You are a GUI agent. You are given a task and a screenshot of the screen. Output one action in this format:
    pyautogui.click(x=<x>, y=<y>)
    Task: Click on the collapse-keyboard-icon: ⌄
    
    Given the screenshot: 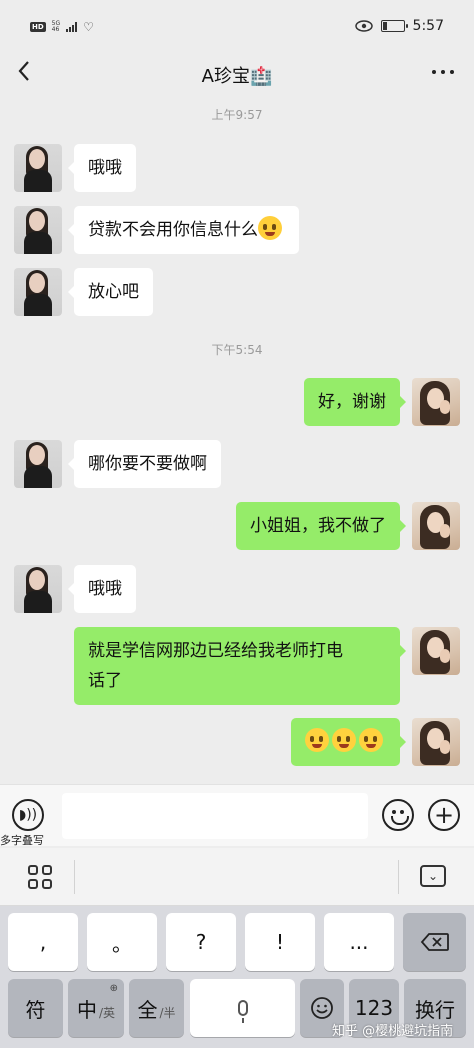 What is the action you would take?
    pyautogui.click(x=433, y=876)
    